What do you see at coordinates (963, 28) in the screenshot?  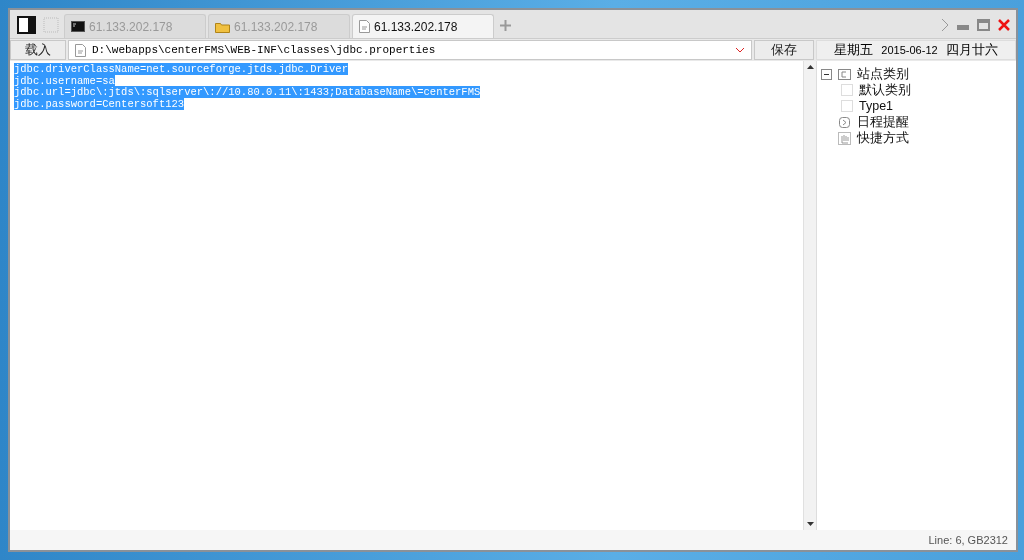 I see `minimize-icon` at bounding box center [963, 28].